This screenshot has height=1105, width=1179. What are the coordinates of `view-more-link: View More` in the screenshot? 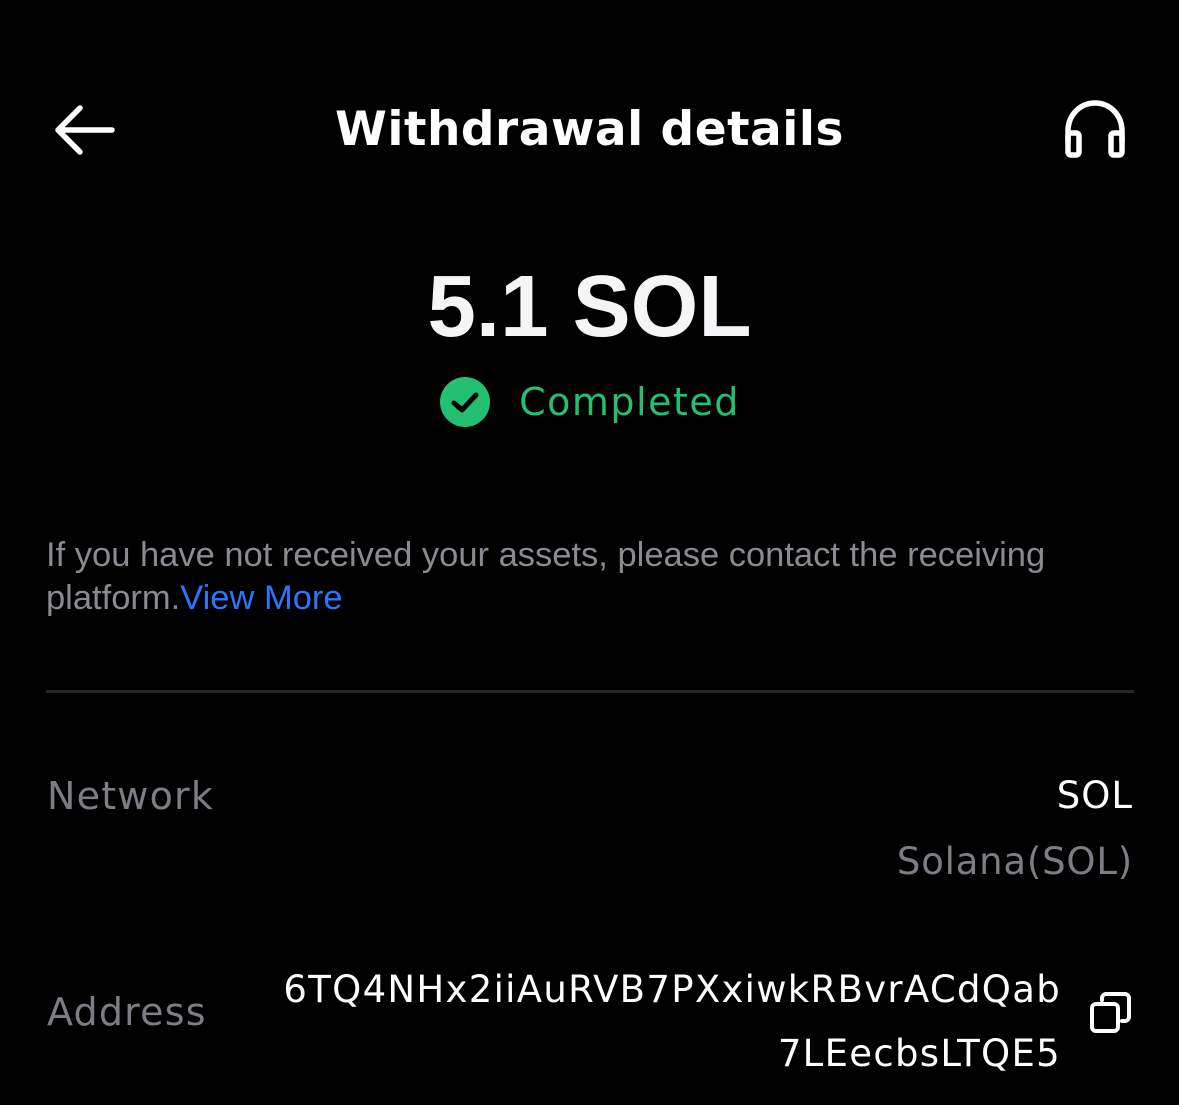 It's located at (261, 598).